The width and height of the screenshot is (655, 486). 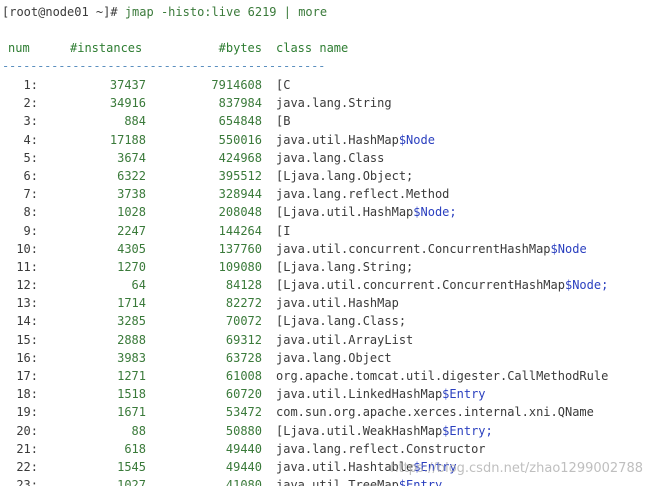 What do you see at coordinates (131, 194) in the screenshot?
I see `row-instances: 3738` at bounding box center [131, 194].